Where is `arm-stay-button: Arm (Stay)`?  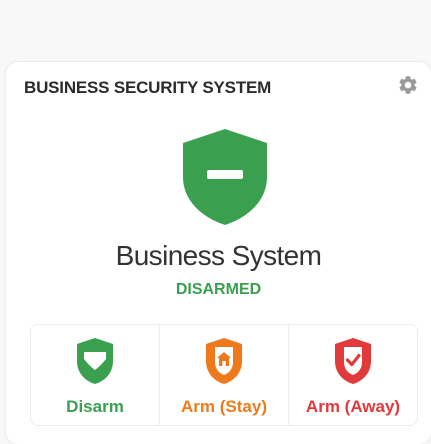 arm-stay-button: Arm (Stay) is located at coordinates (223, 375).